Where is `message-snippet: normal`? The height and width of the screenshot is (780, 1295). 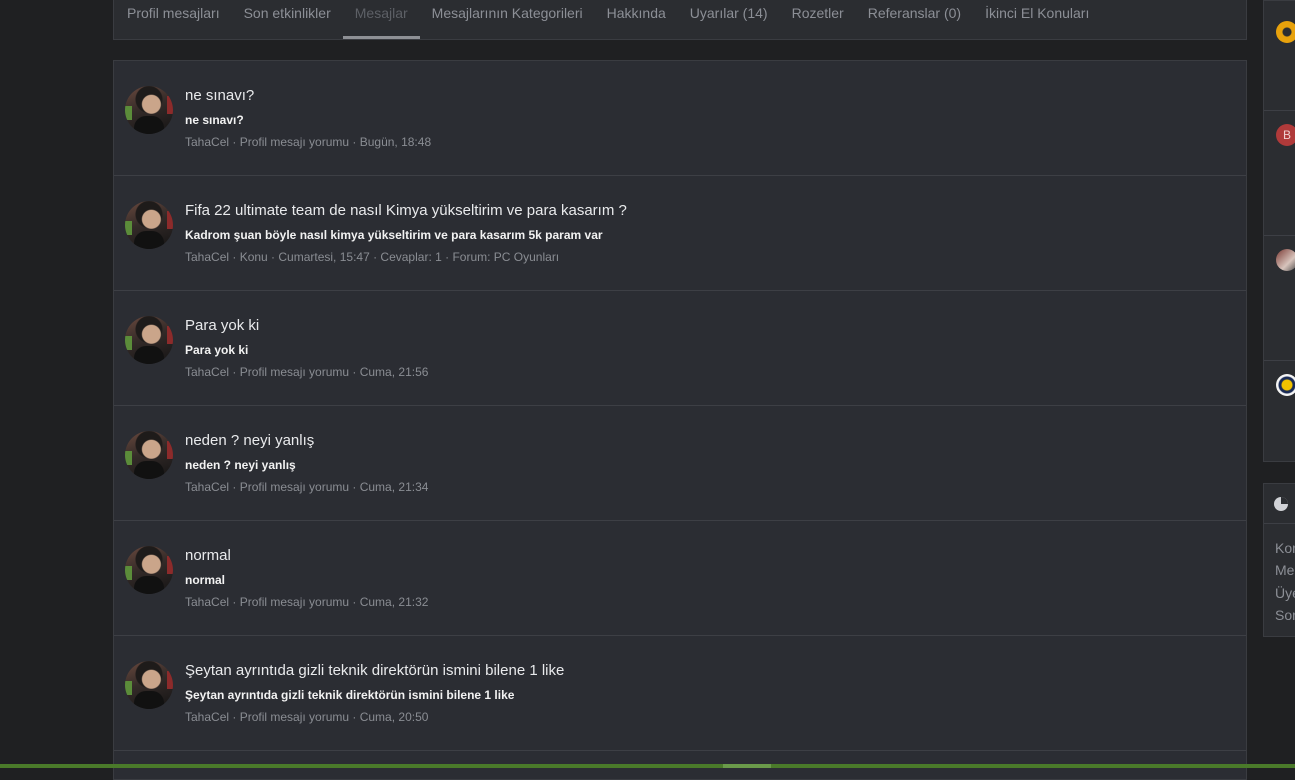
message-snippet: normal is located at coordinates (205, 580).